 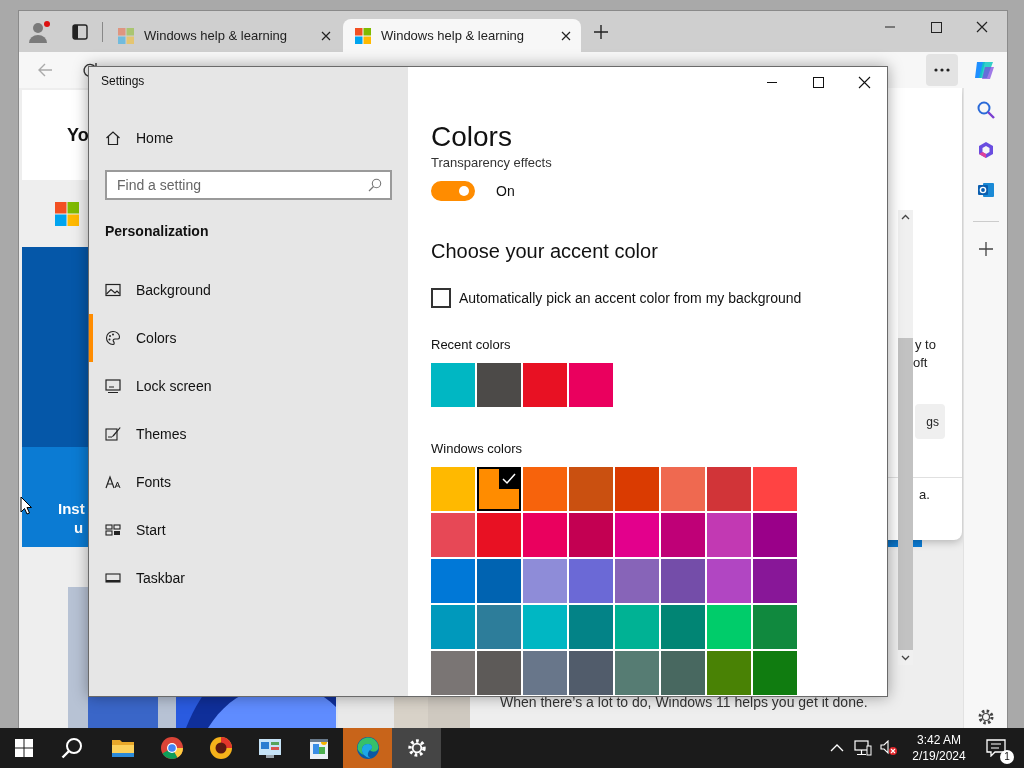 What do you see at coordinates (220, 748) in the screenshot?
I see `ring-icon` at bounding box center [220, 748].